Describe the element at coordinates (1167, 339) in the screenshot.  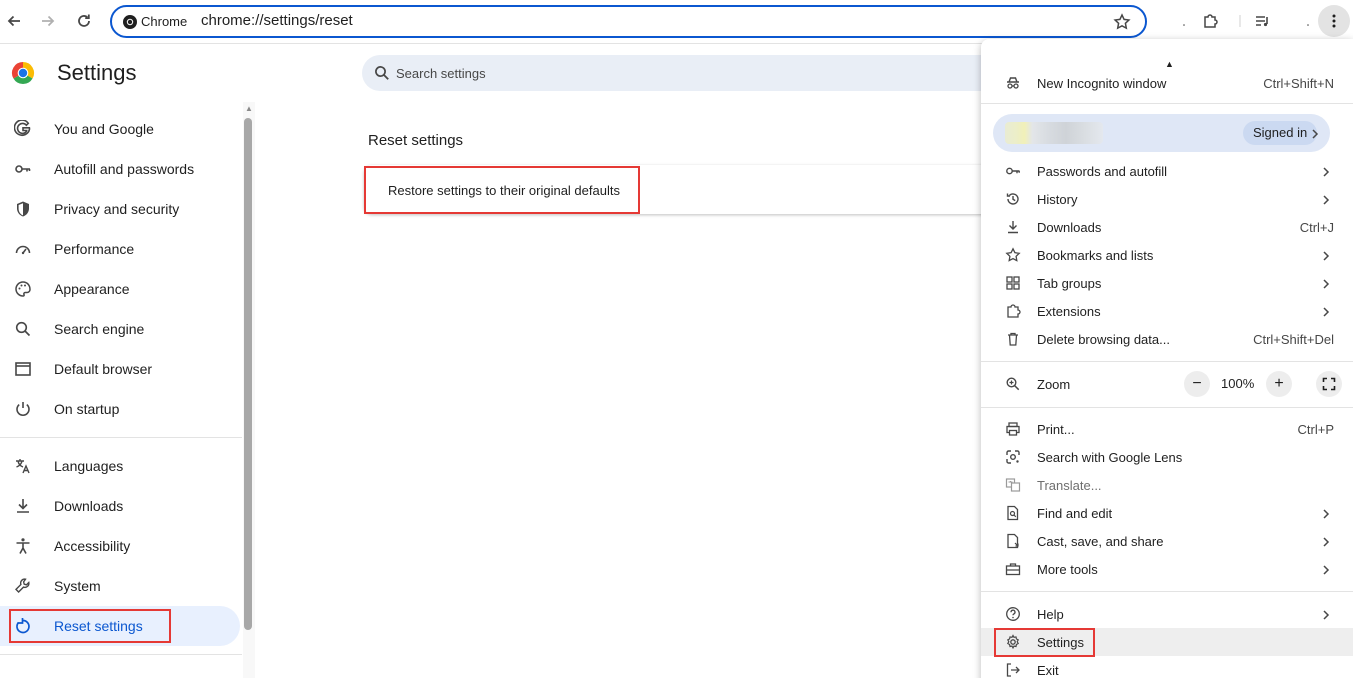
I see `menu-item-delete-browsing-data: Delete browsing data... Ctrl+Shift+Del` at that location.